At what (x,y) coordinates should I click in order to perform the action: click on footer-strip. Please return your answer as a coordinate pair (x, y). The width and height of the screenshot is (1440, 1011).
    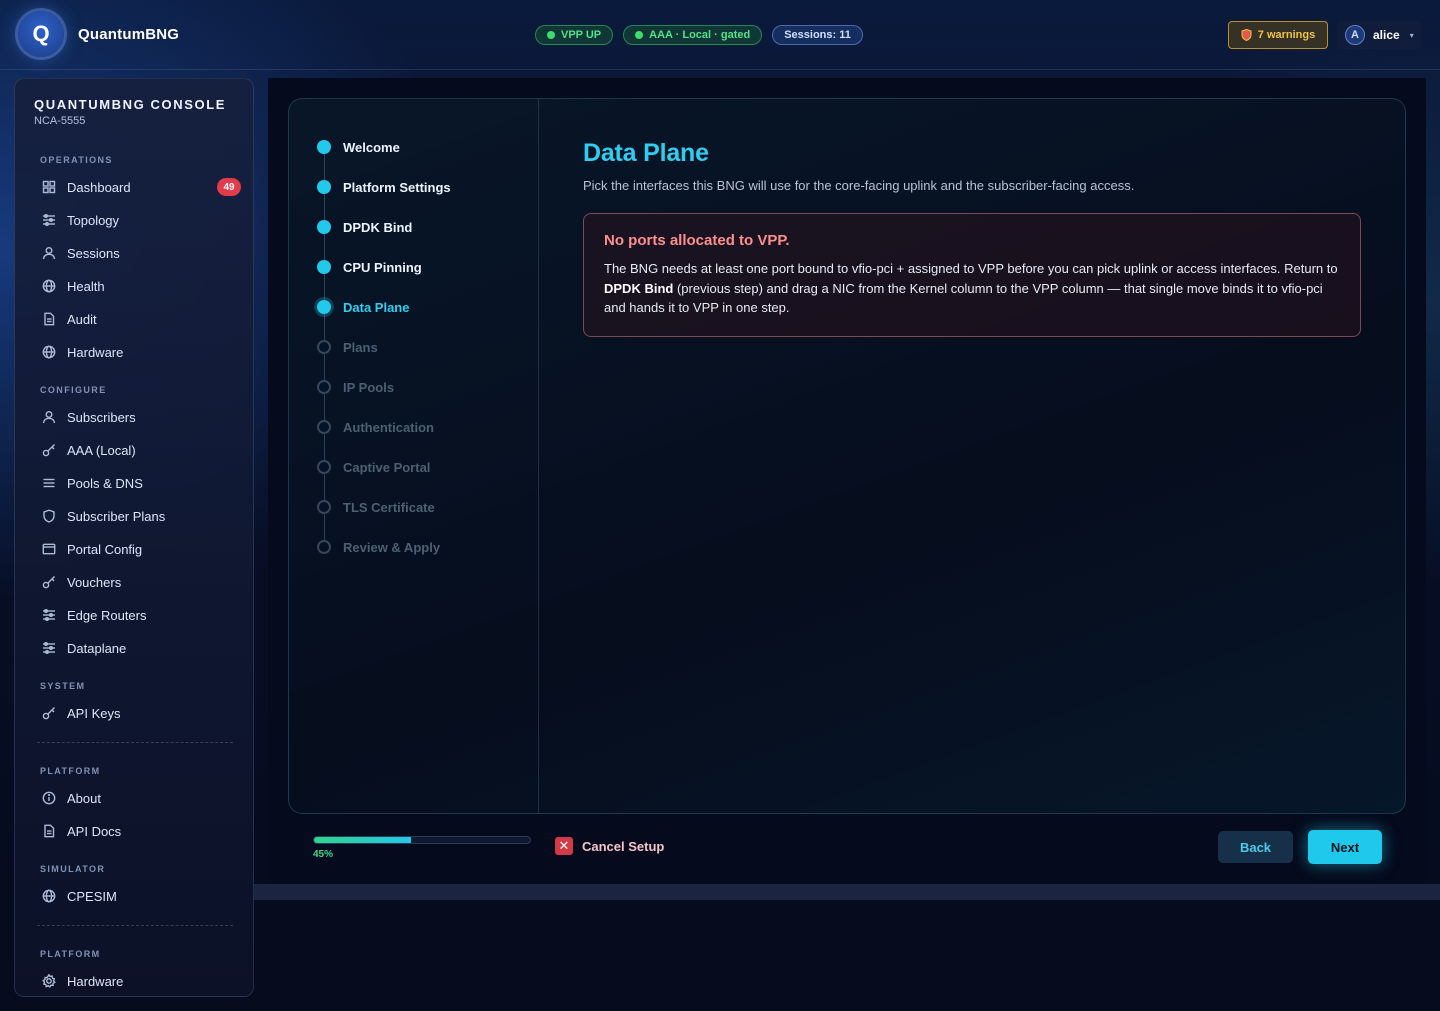
    Looking at the image, I should click on (847, 892).